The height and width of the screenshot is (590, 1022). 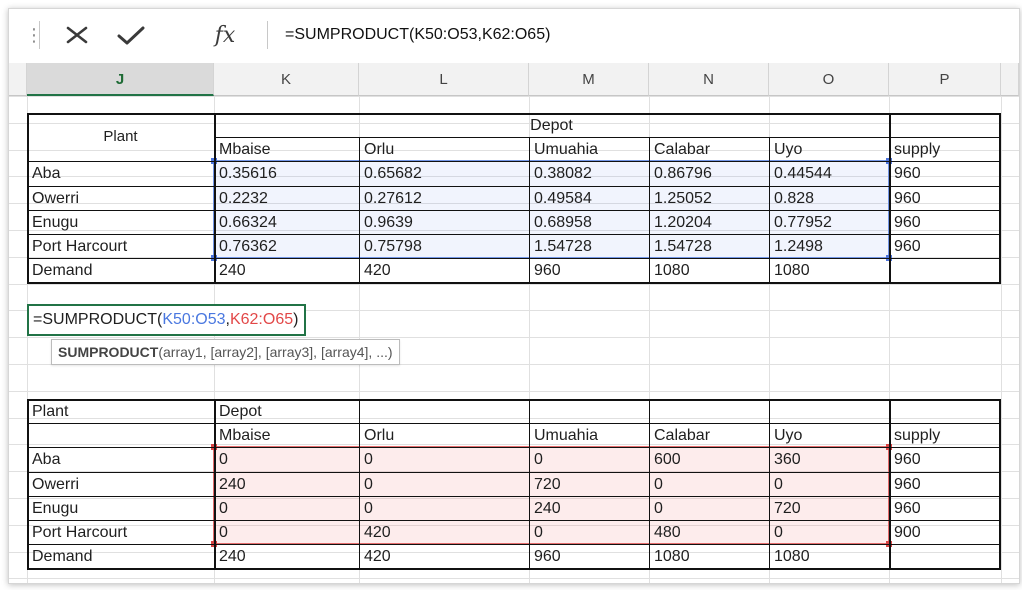 What do you see at coordinates (444, 533) in the screenshot?
I see `value-cell: 420` at bounding box center [444, 533].